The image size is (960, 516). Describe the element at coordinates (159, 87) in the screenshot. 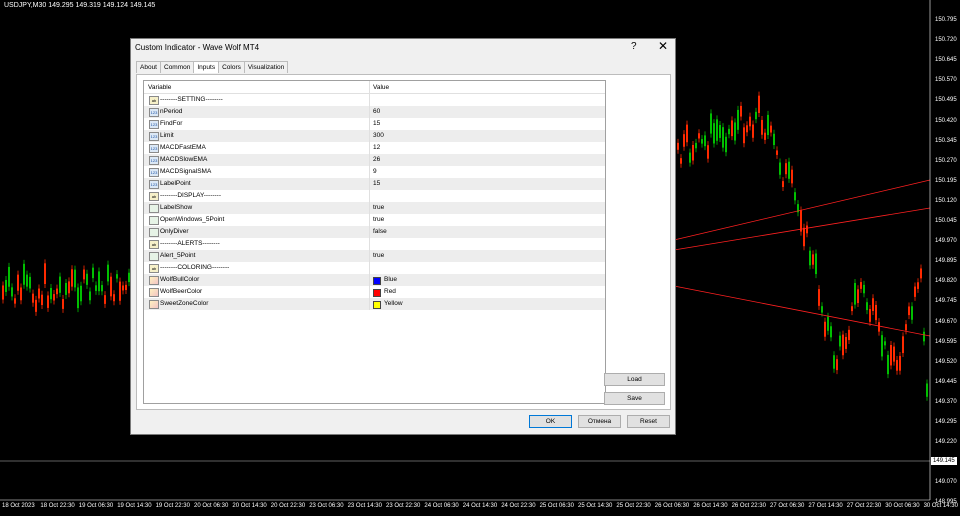

I see `column-variable: Variable` at that location.